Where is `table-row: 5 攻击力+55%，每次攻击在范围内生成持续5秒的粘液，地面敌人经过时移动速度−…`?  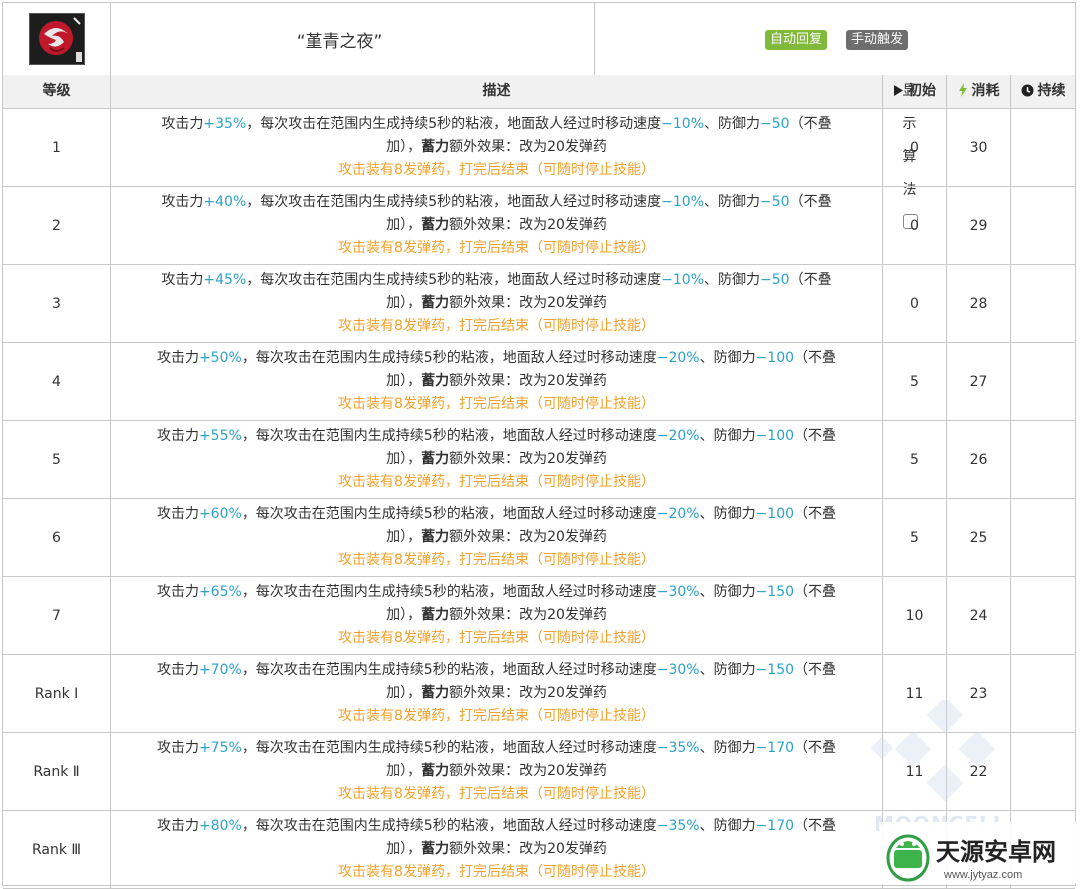 table-row: 5 攻击力+55%，每次攻击在范围内生成持续5秒的粘液，地面敌人经过时移动速度−… is located at coordinates (539, 460).